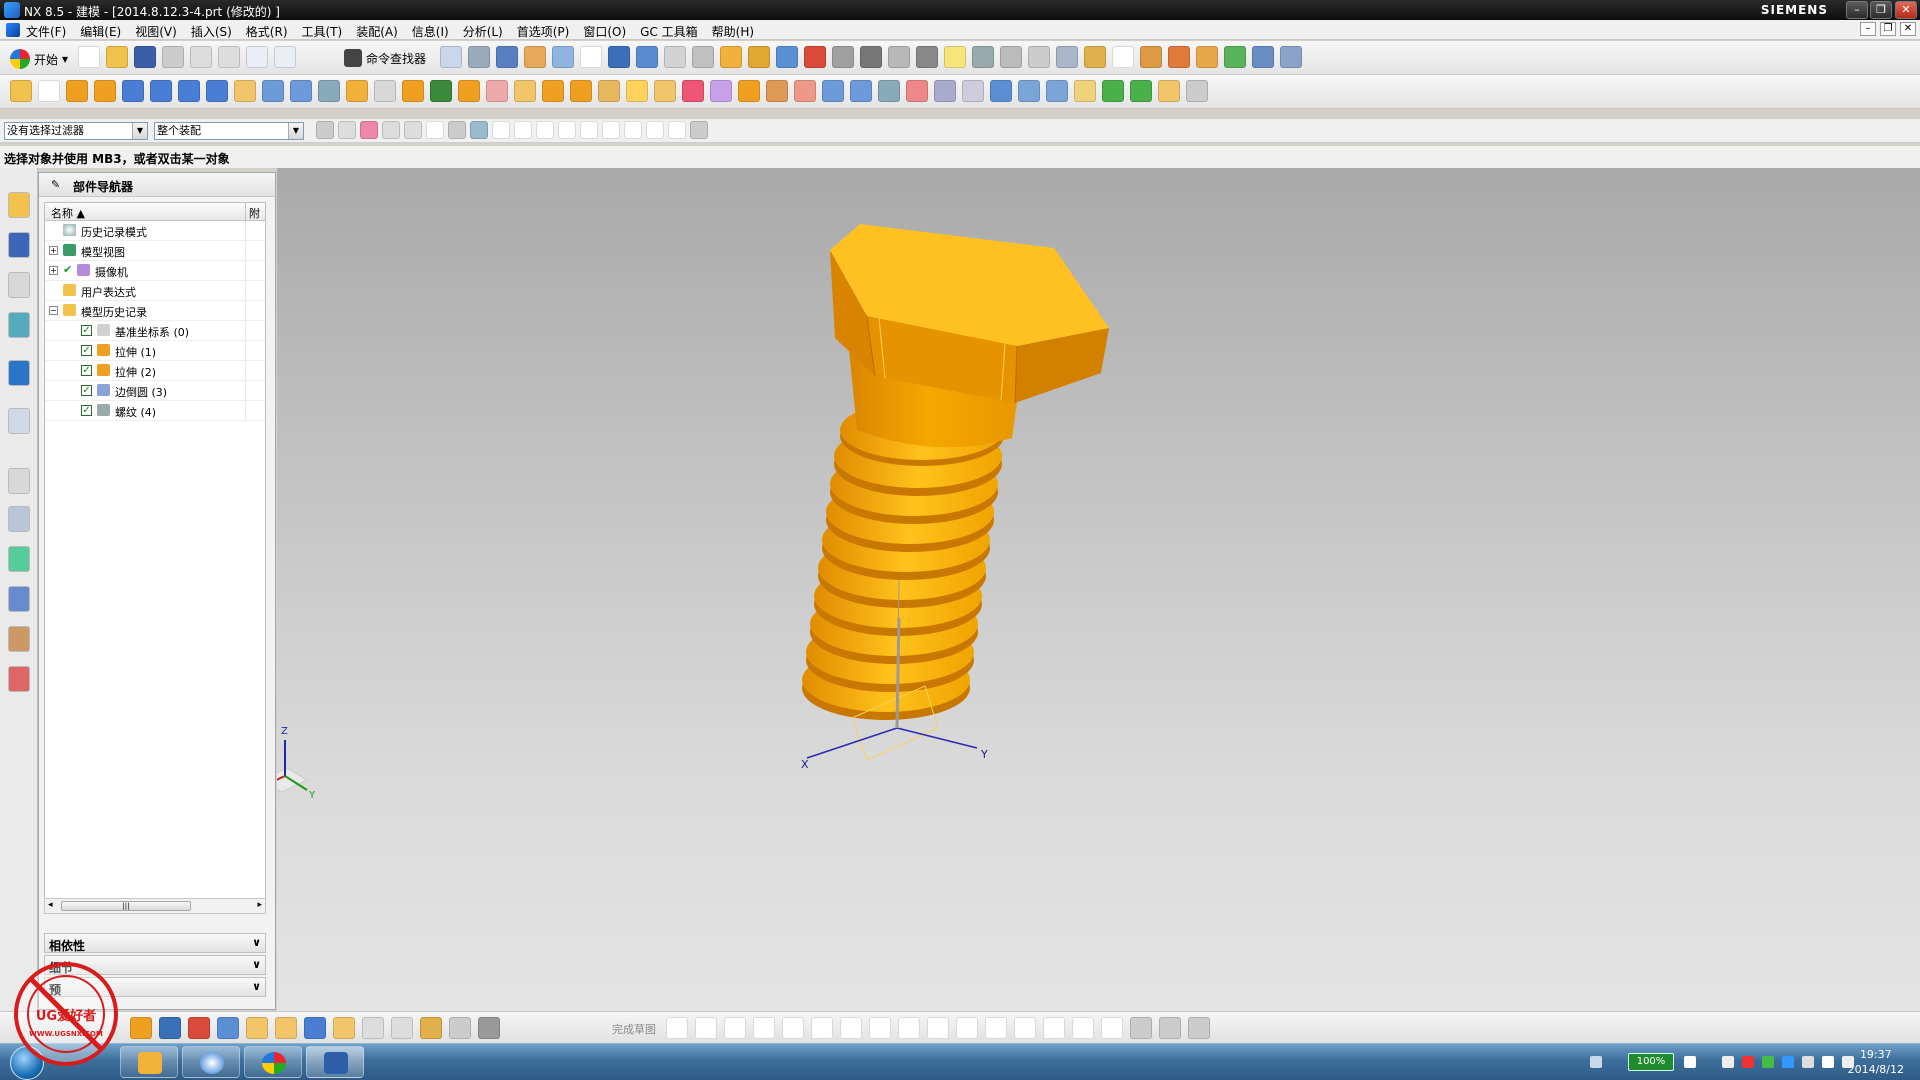 The image size is (1920, 1080). I want to click on trim-sheet-icon, so click(945, 91).